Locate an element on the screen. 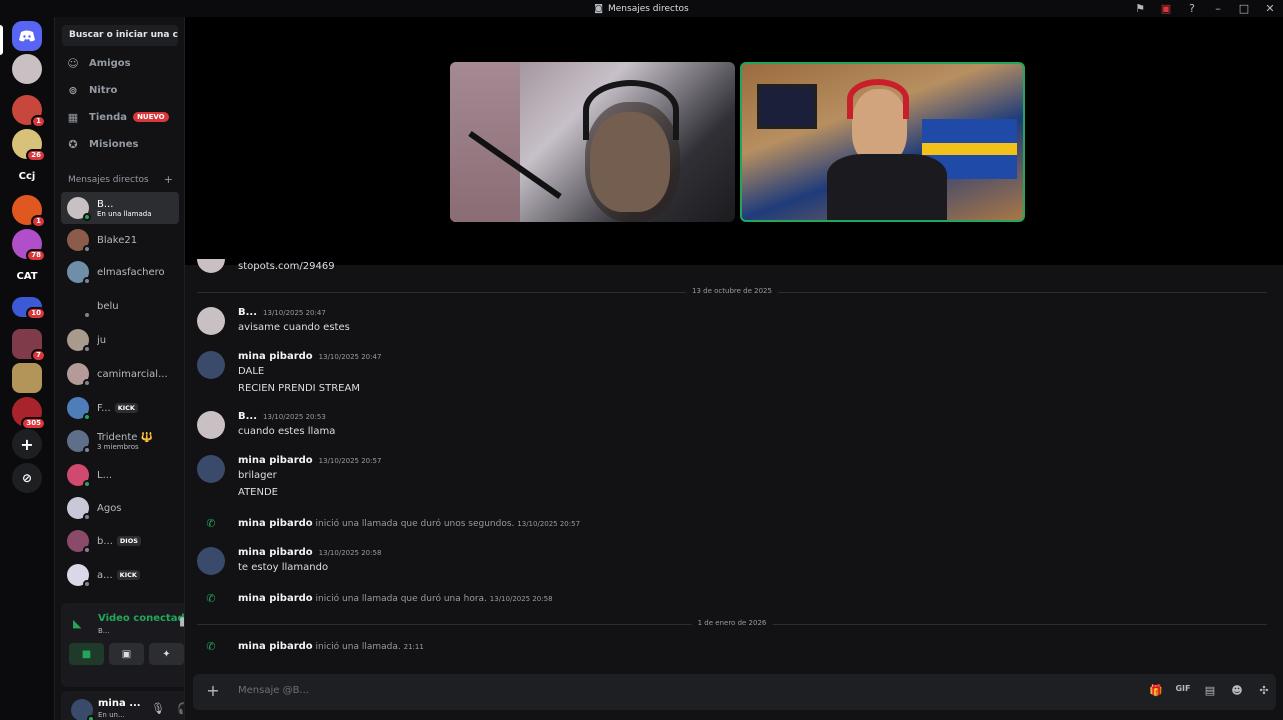 The height and width of the screenshot is (720, 1283). dm-text: Blake21 is located at coordinates (117, 240).